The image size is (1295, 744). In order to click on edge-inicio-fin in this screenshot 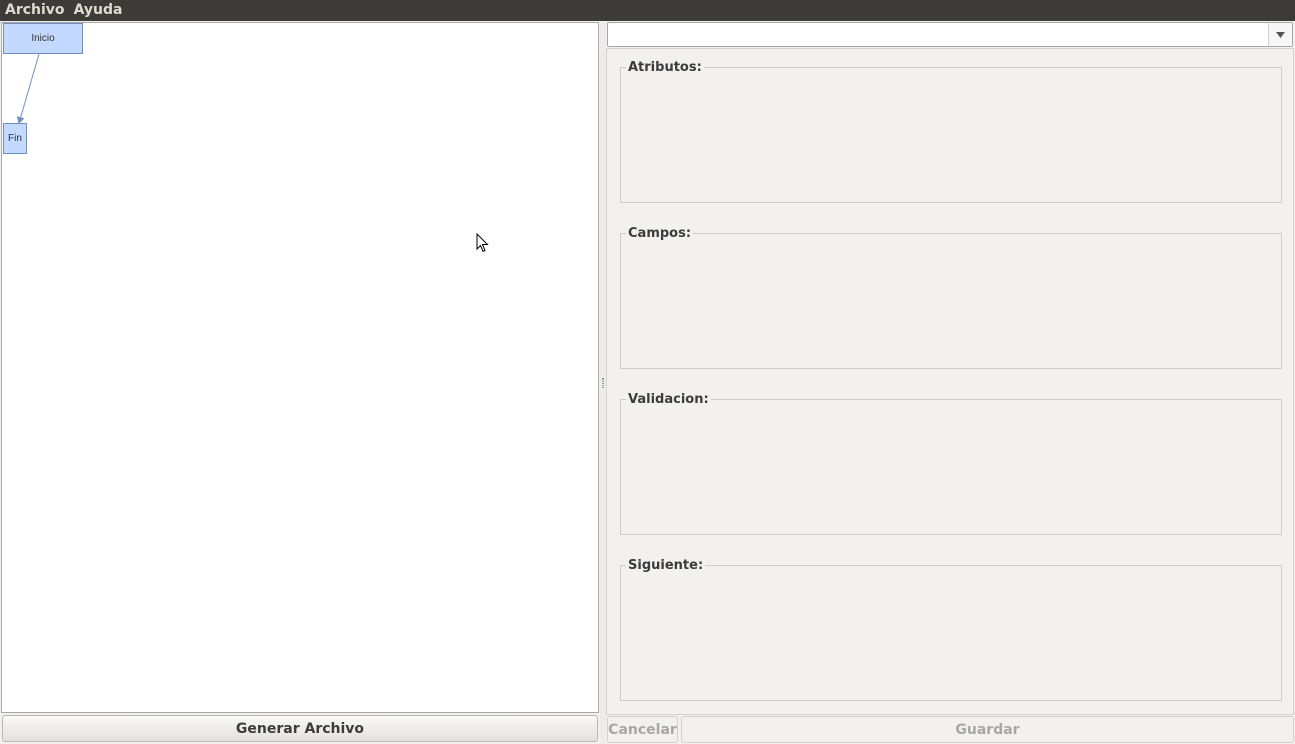, I will do `click(28, 88)`.